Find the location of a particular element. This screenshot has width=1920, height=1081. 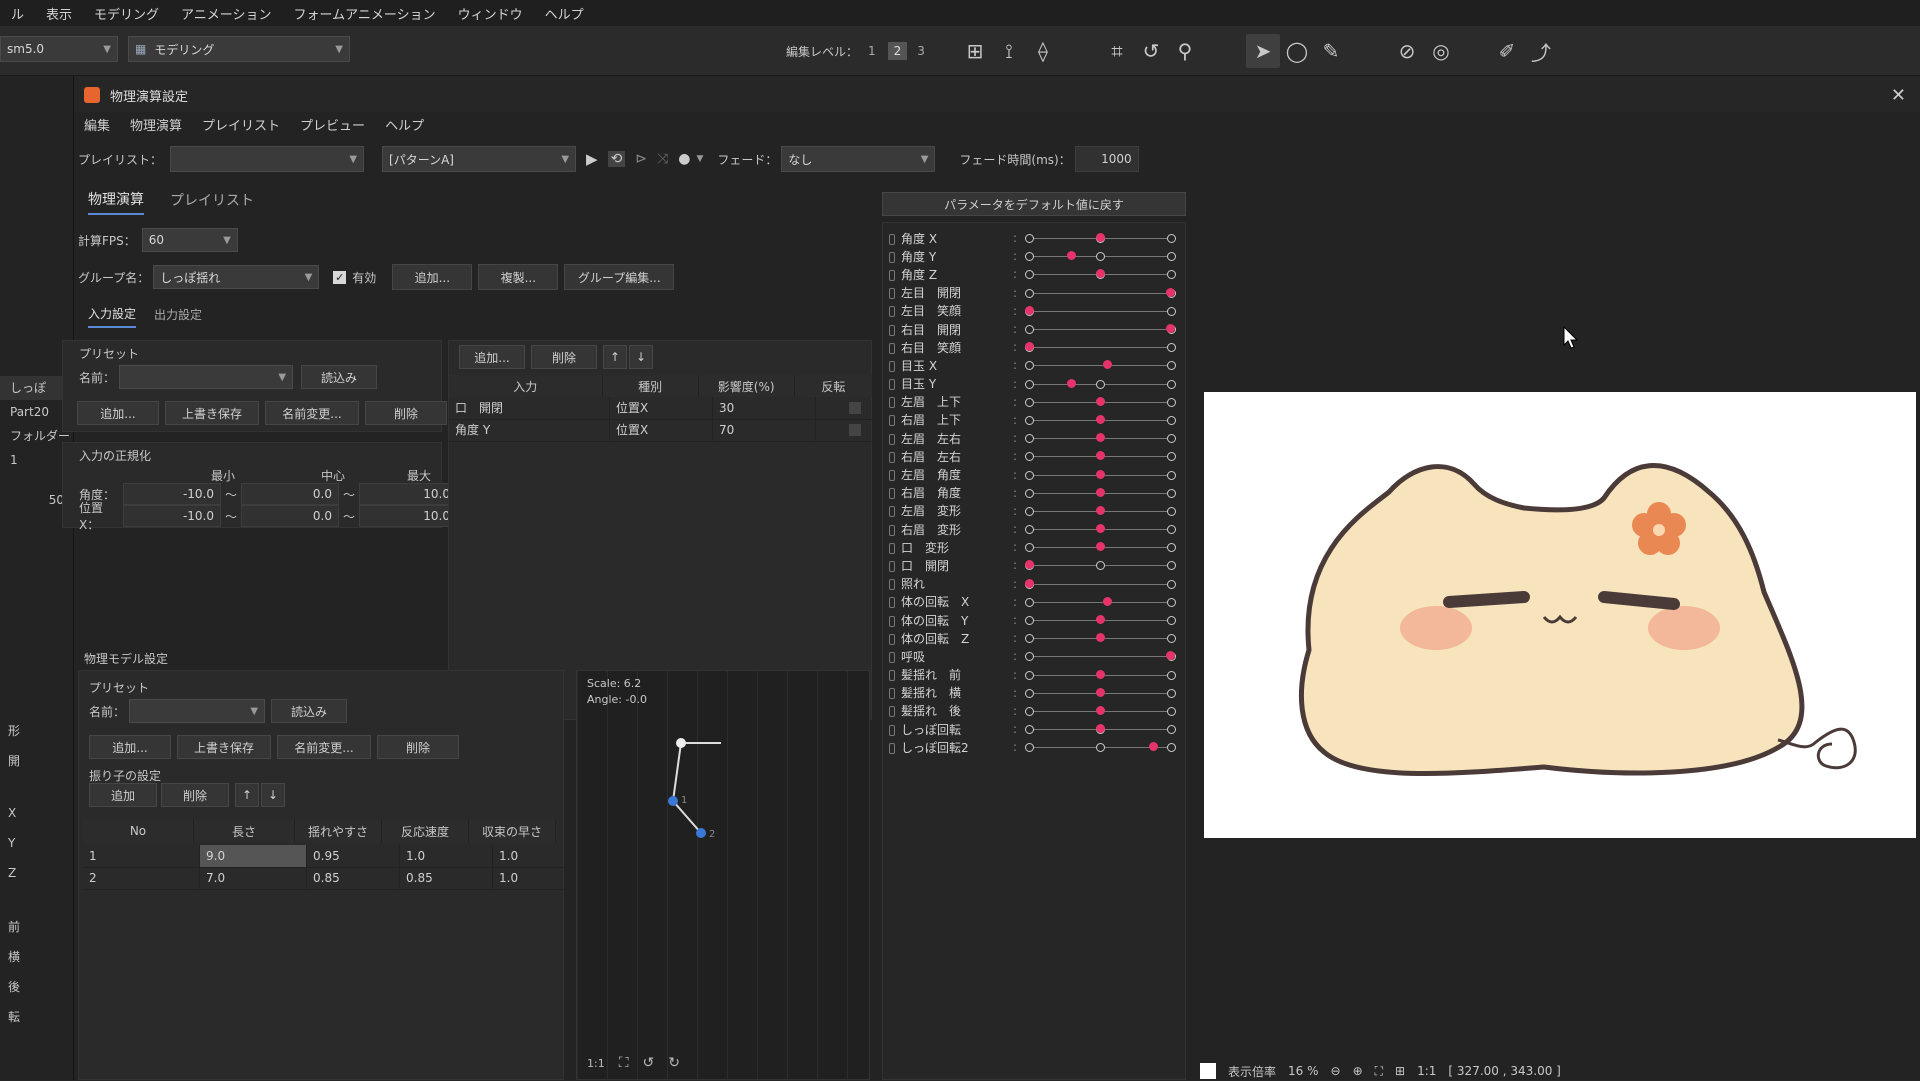

param-row: 左眉 変形: is located at coordinates (1034, 511).